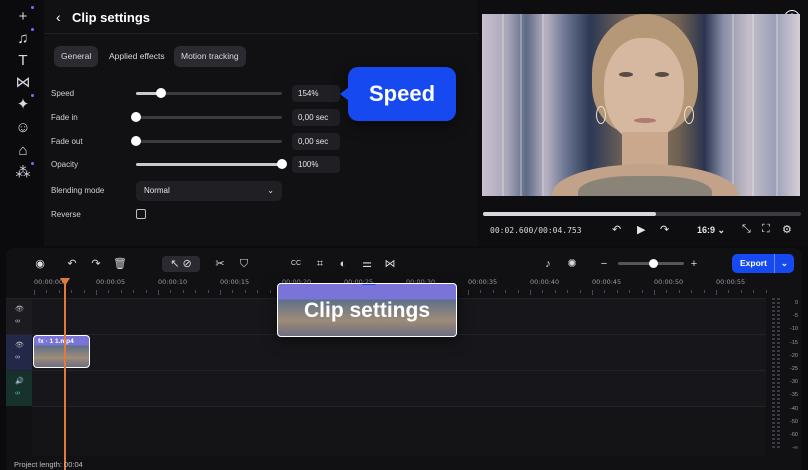  What do you see at coordinates (19, 381) in the screenshot?
I see `volume-icon: 🔊` at bounding box center [19, 381].